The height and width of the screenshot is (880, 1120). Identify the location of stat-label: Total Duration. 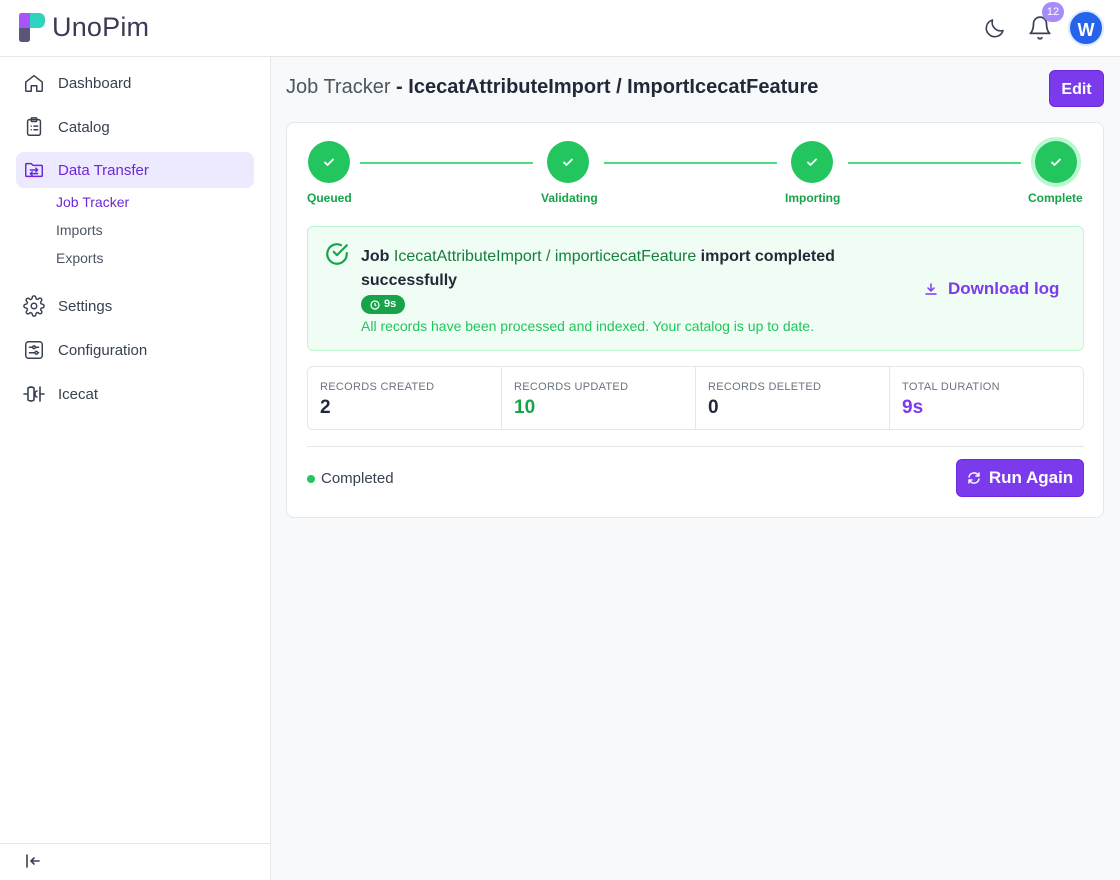
(951, 387).